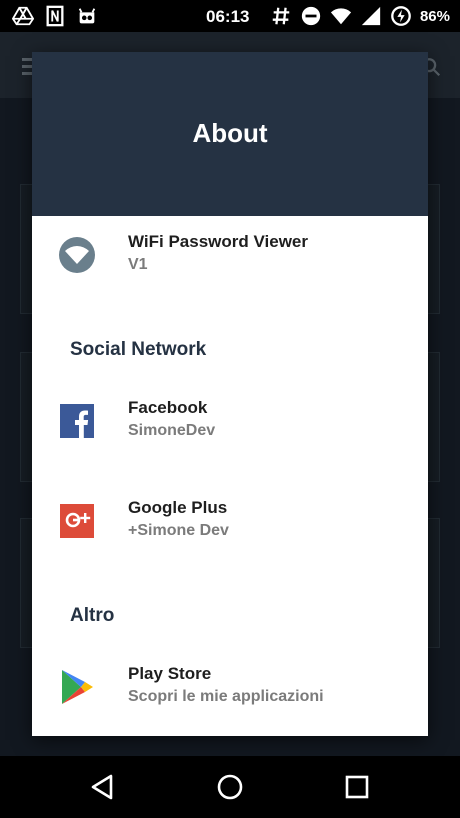  I want to click on home-icon, so click(230, 787).